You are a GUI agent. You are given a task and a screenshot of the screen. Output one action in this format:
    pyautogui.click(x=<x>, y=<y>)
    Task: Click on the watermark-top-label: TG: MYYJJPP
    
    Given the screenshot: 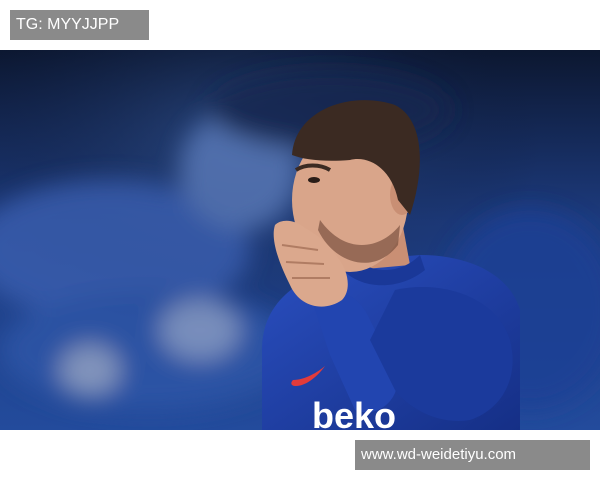 What is the action you would take?
    pyautogui.click(x=79, y=25)
    